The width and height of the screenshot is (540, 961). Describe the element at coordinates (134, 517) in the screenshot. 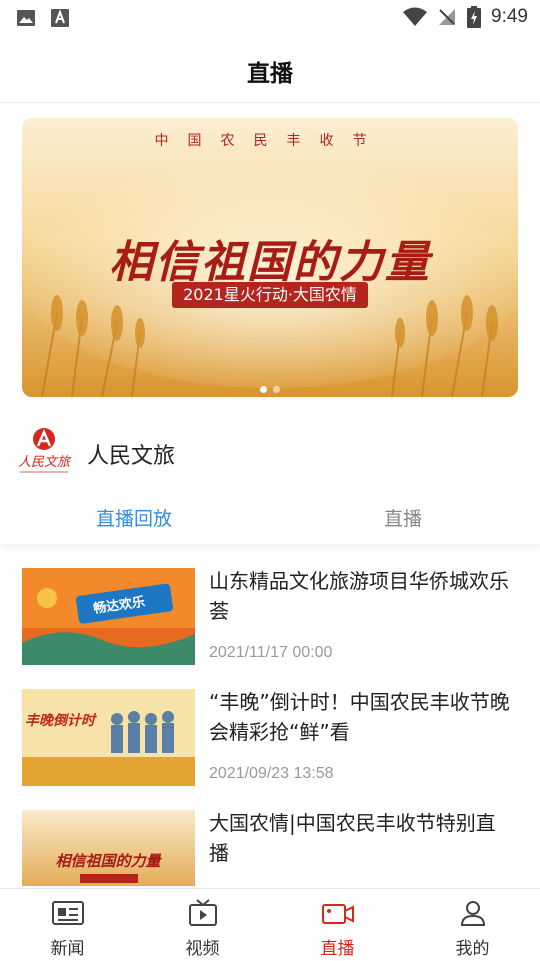

I see `tab-replay: 直播回放` at that location.